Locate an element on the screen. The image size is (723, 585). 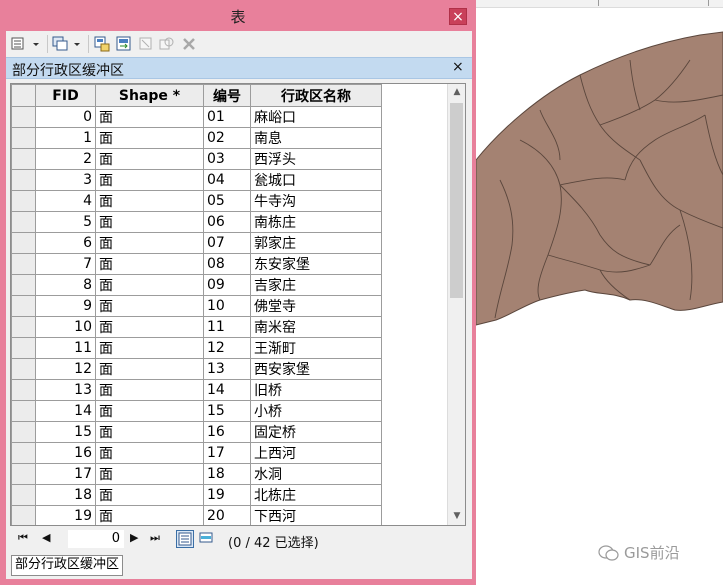
table-row: 5 面 06 南栋庄 is located at coordinates (196, 222).